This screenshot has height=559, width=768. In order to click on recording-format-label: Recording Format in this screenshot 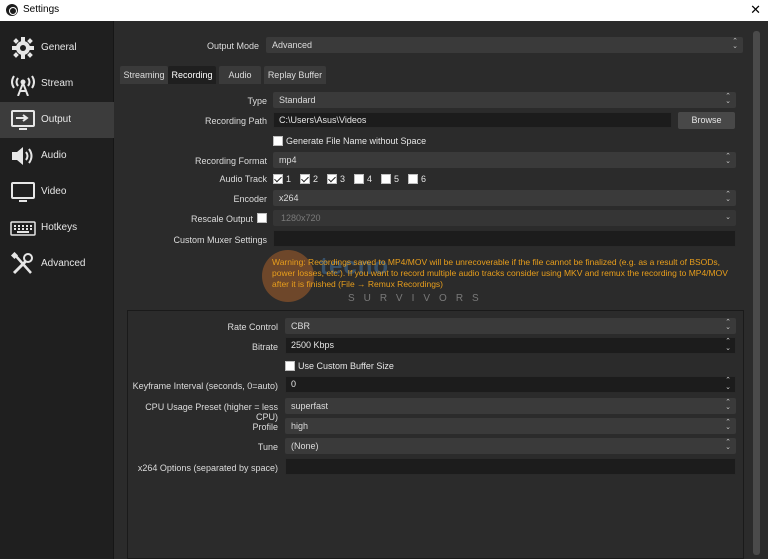, I will do `click(230, 161)`.